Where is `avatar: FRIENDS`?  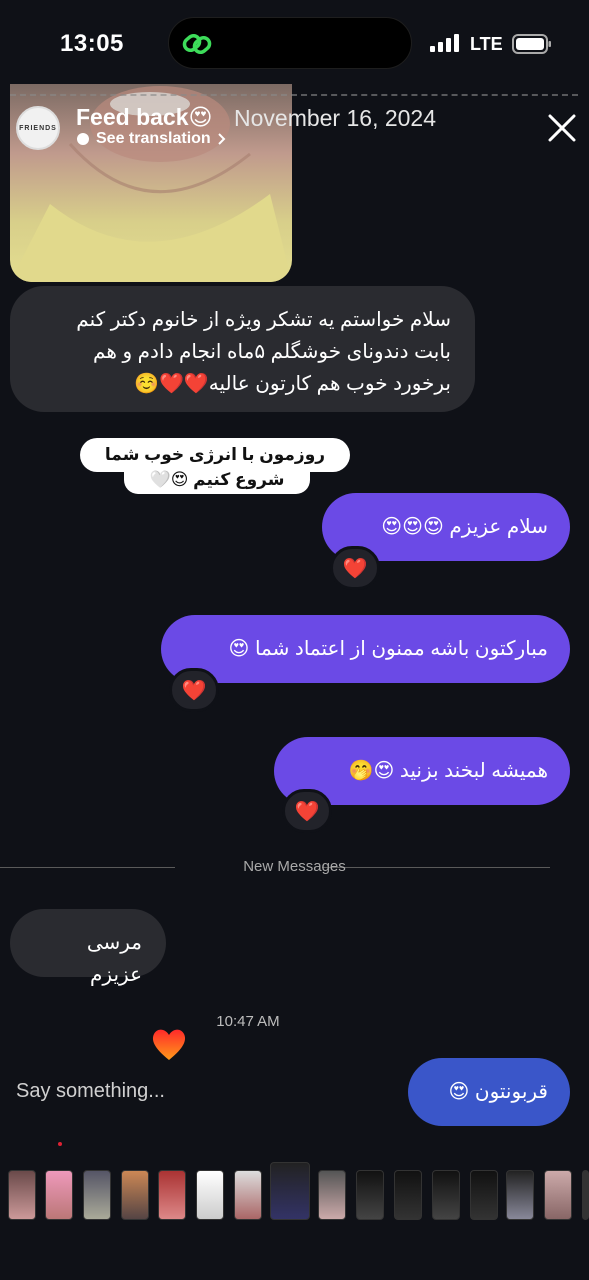 avatar: FRIENDS is located at coordinates (38, 128).